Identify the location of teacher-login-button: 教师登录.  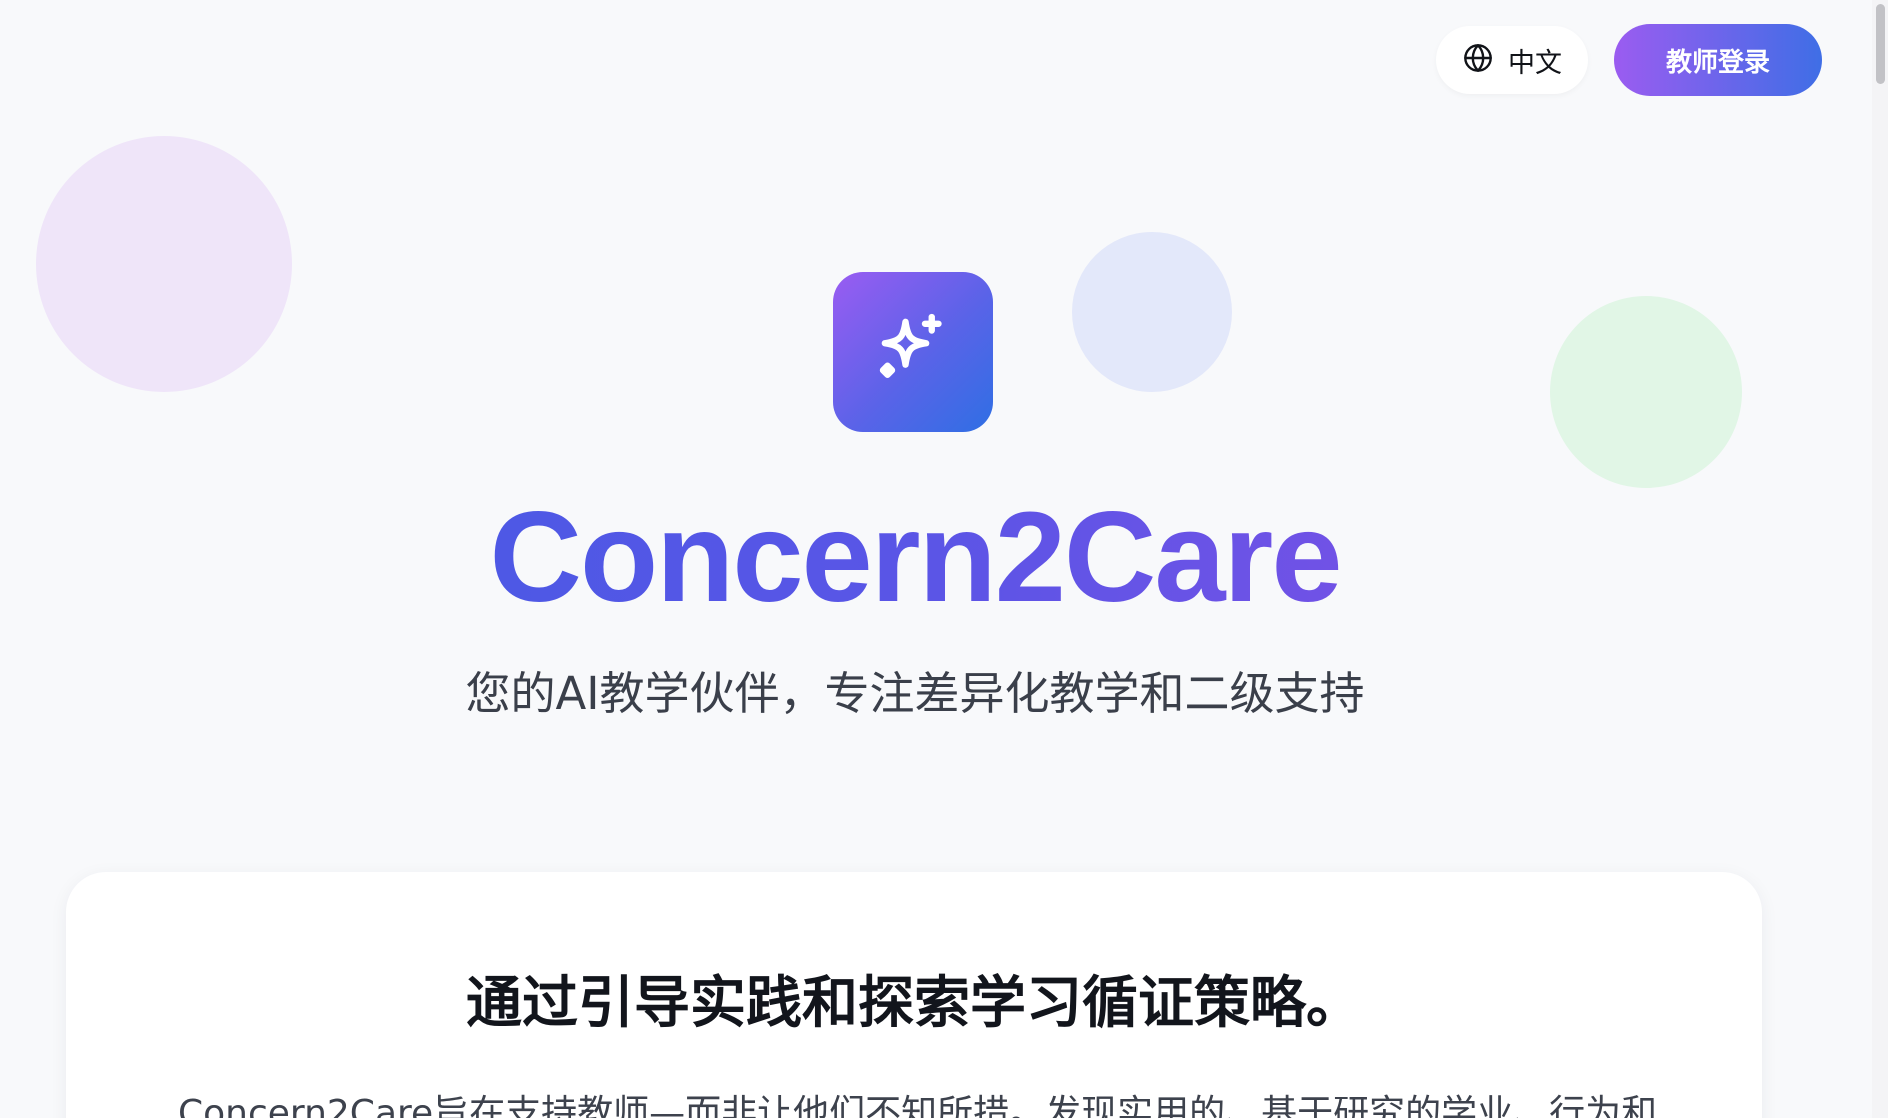
(1718, 60).